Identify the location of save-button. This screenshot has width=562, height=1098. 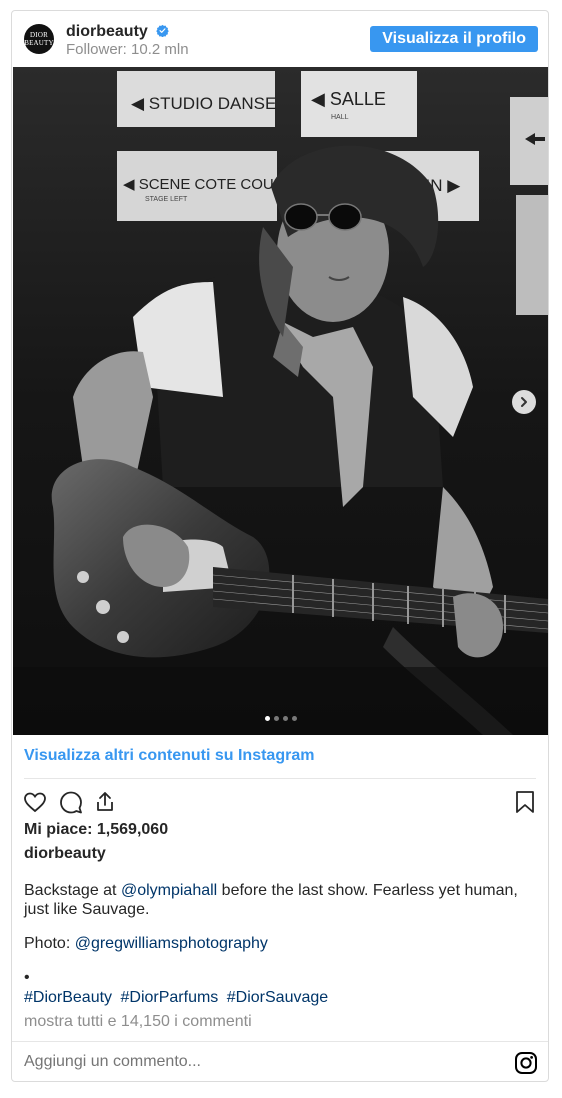
(525, 802).